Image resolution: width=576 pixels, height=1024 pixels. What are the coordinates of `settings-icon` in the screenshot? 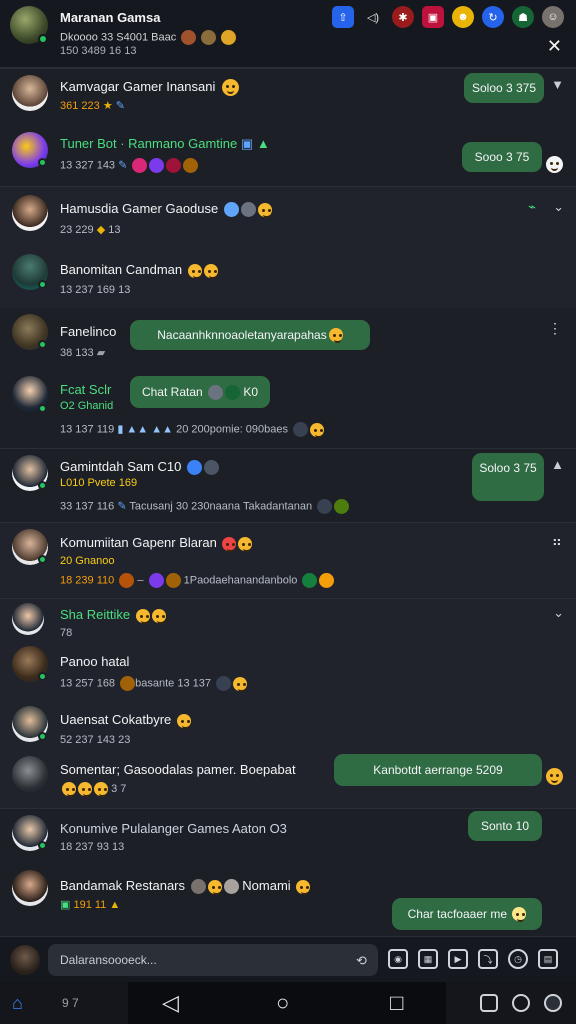 It's located at (521, 1003).